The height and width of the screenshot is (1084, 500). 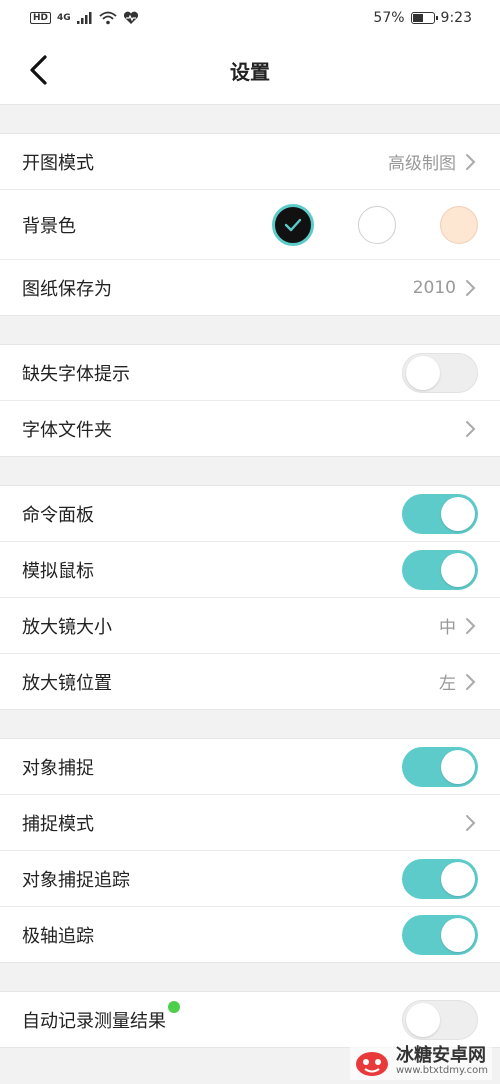 I want to click on watermark-text: 冰糖安卓网 www.btxtdmy.com, so click(x=441, y=1061).